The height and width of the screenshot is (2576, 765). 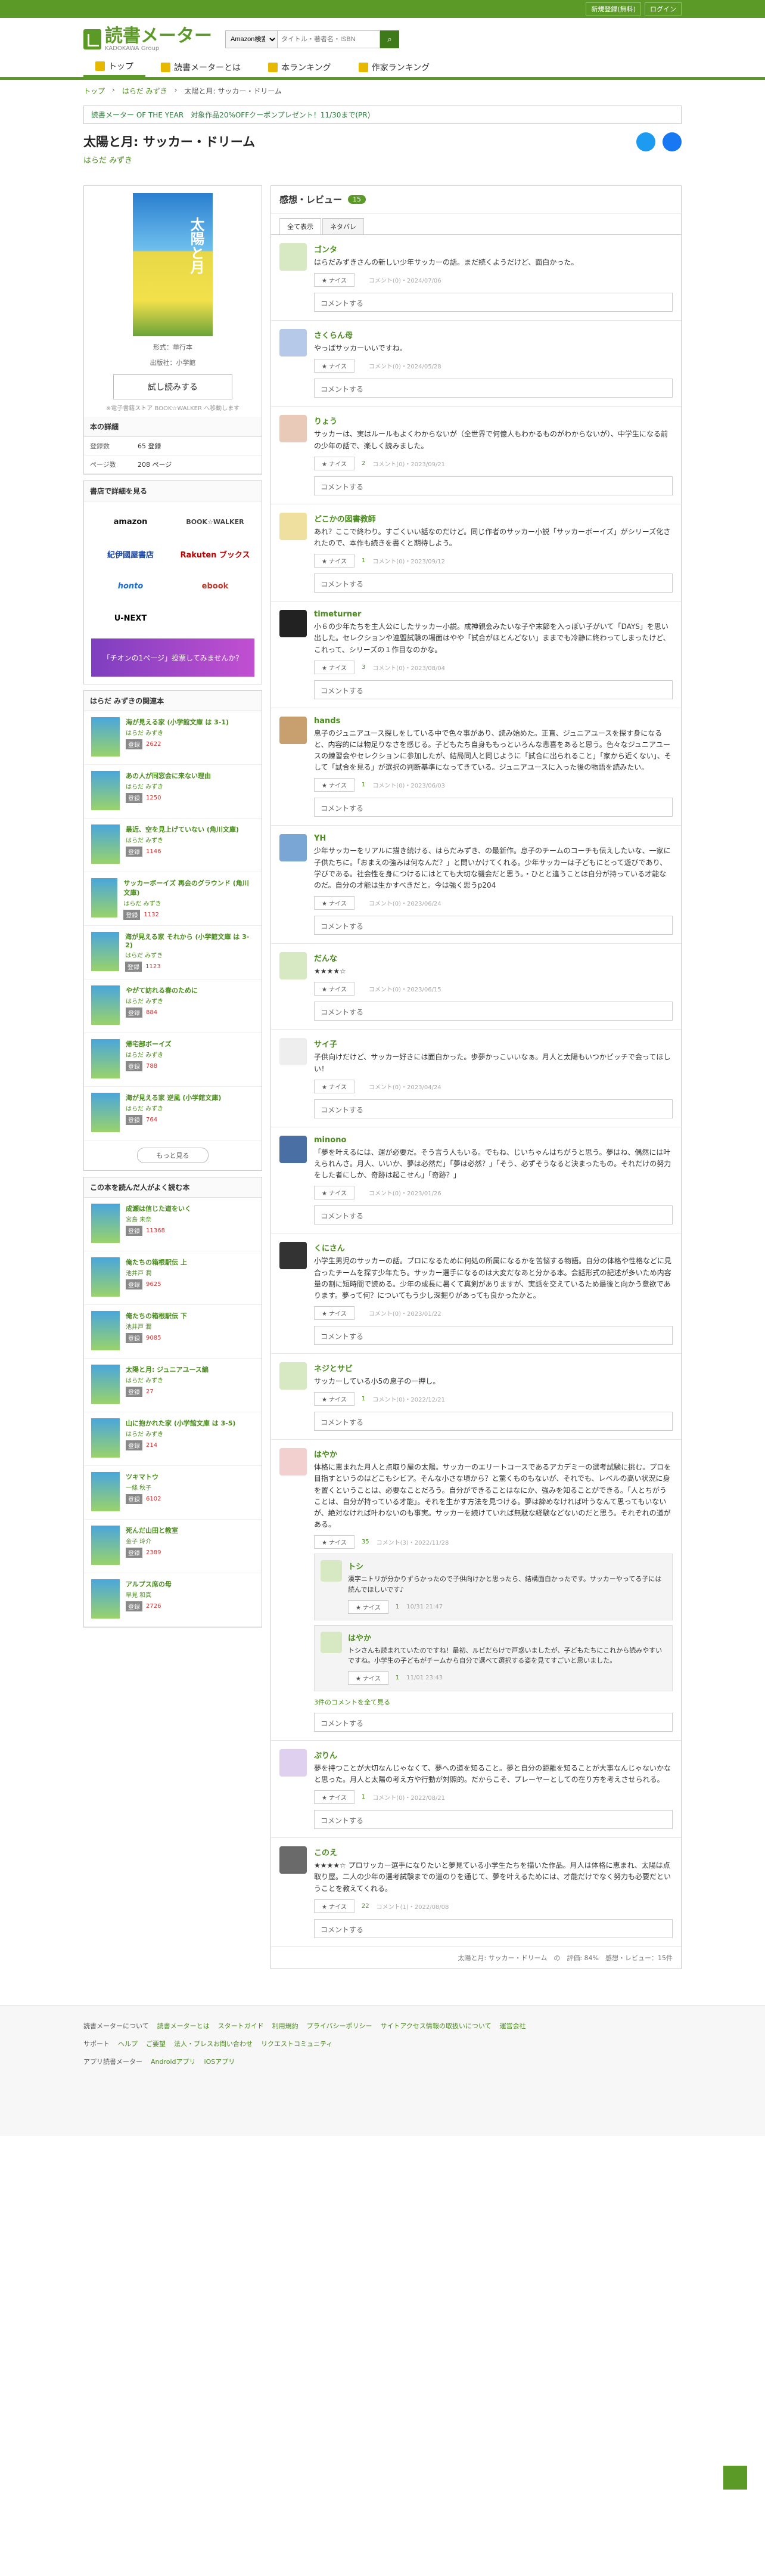 I want to click on login-link: ログイン, so click(x=664, y=9).